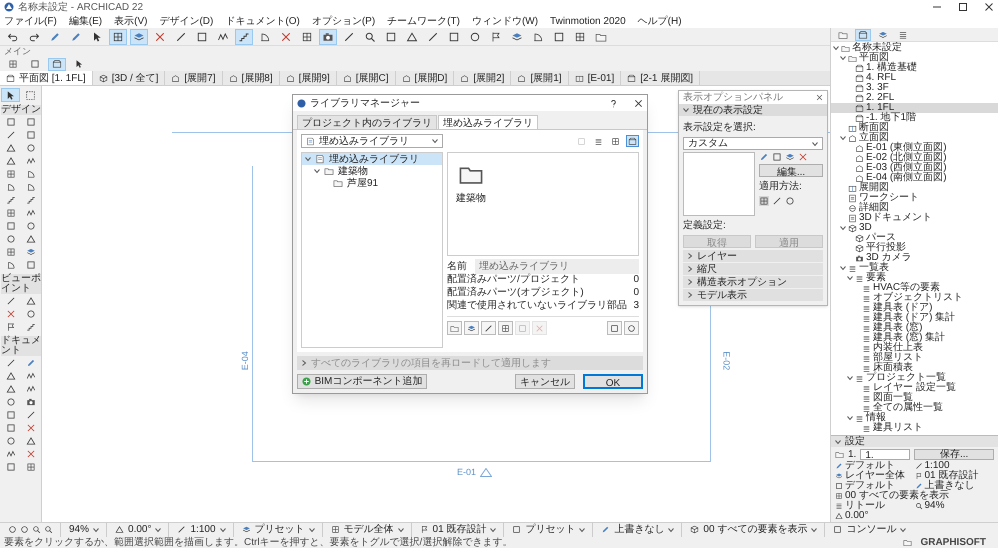 Image resolution: width=998 pixels, height=548 pixels. I want to click on toolbox-section-header: デザイン, so click(21, 110).